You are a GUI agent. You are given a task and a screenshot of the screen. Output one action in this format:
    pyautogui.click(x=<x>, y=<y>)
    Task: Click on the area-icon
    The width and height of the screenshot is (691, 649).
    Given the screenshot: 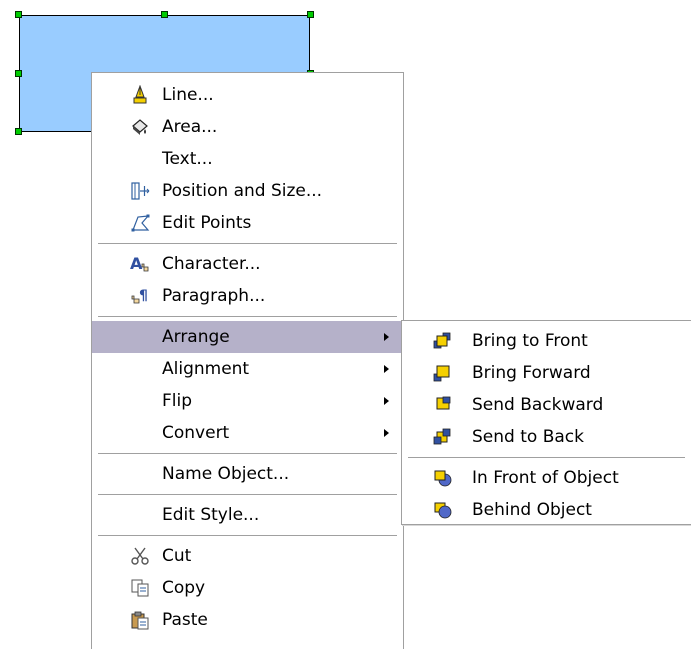 What is the action you would take?
    pyautogui.click(x=140, y=127)
    